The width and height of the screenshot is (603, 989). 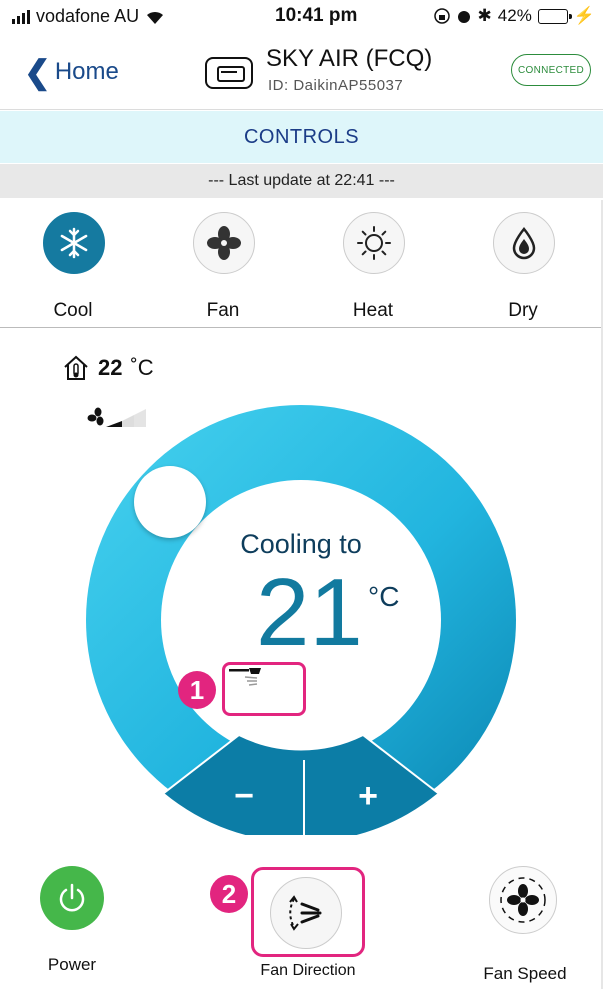 I want to click on power-label: Power, so click(x=72, y=964).